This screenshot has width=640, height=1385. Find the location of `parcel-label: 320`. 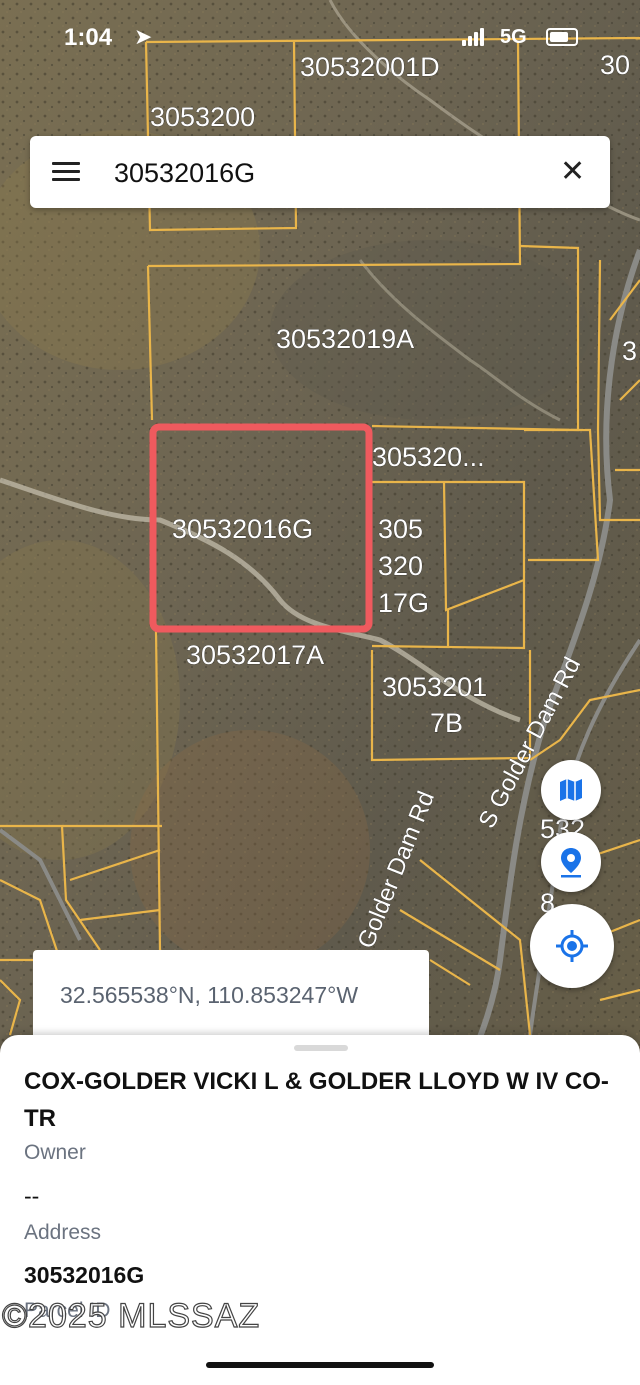

parcel-label: 320 is located at coordinates (401, 566).